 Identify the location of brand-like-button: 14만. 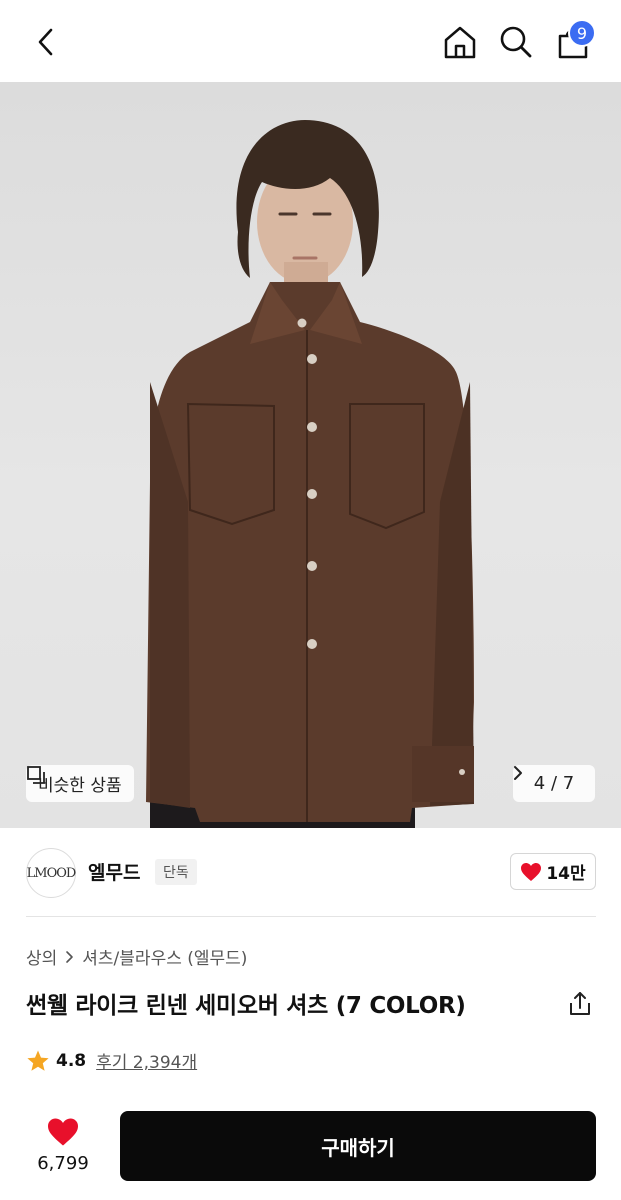
(553, 871).